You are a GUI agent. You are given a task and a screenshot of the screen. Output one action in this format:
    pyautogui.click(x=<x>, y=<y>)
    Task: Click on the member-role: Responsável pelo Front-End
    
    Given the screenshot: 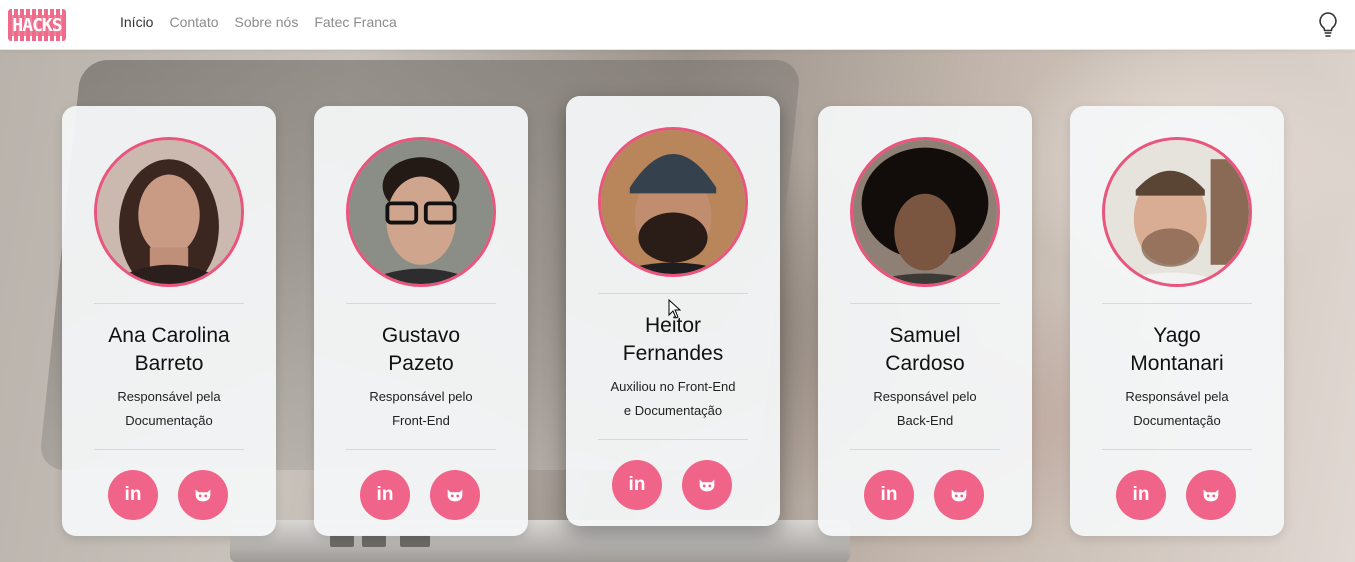 What is the action you would take?
    pyautogui.click(x=421, y=408)
    